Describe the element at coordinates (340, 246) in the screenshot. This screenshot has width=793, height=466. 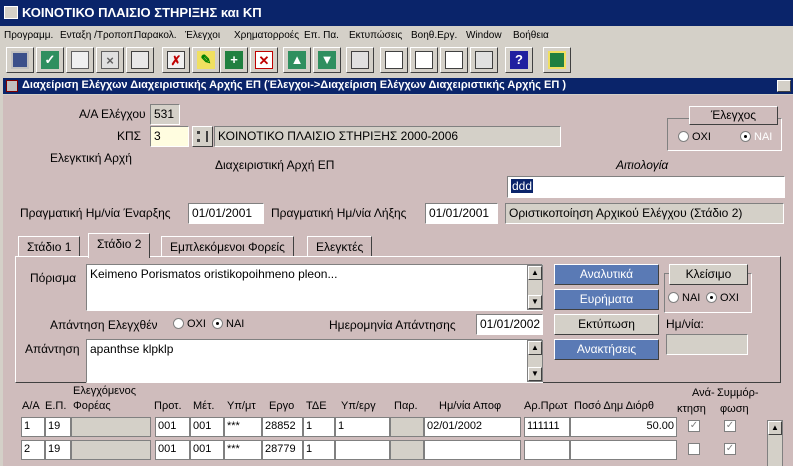
I see `tab-elegktes: Ελεγκτές` at that location.